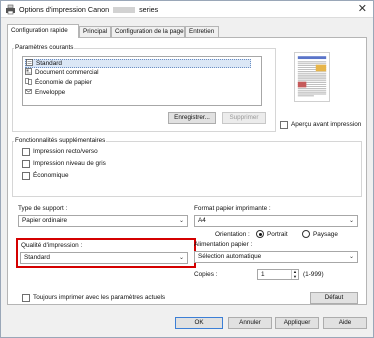 The height and width of the screenshot is (338, 374). I want to click on paper-saving-icon, so click(28, 81).